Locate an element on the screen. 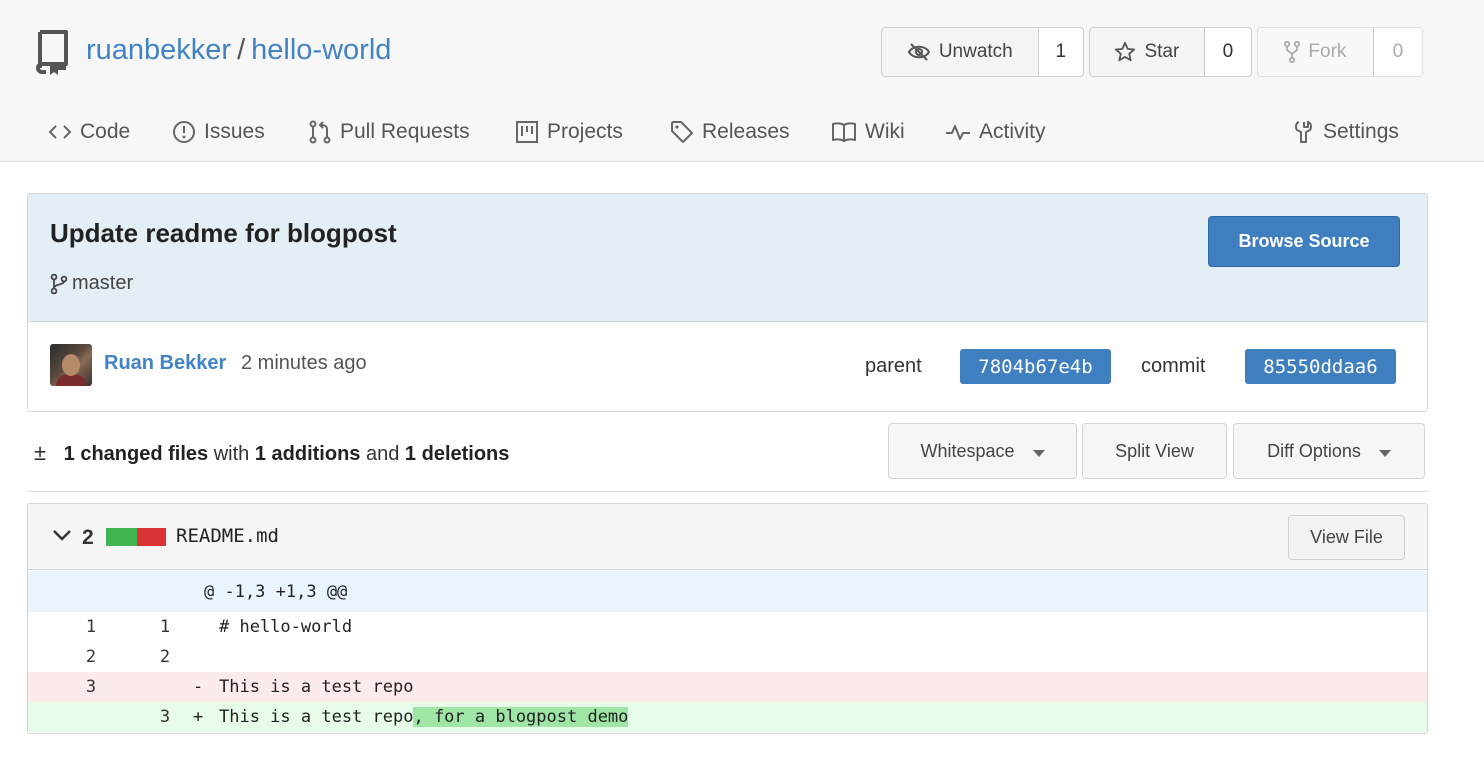  tab-wiki-label: Wiki is located at coordinates (885, 131).